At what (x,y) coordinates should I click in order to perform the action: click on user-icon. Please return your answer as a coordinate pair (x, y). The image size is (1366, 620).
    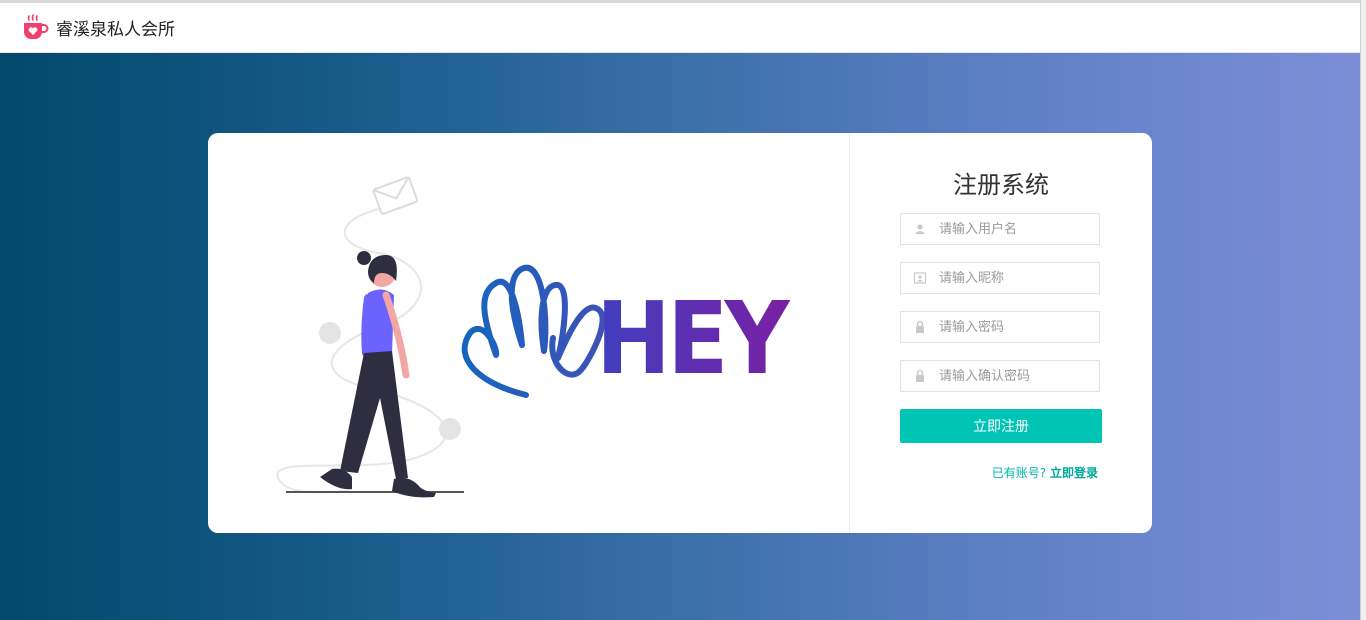
    Looking at the image, I should click on (920, 229).